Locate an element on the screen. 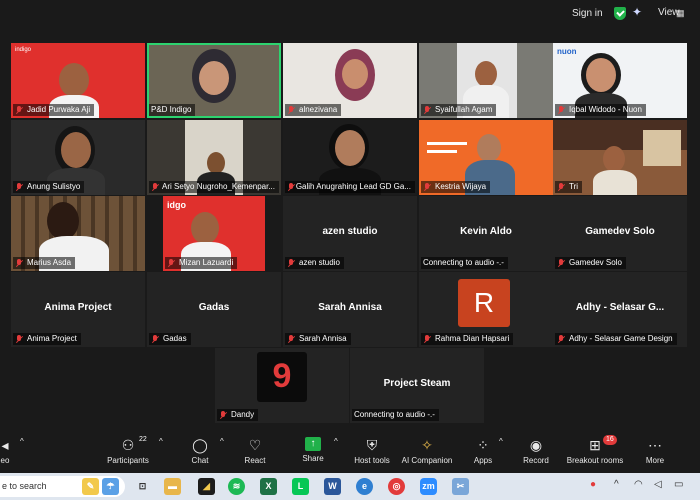  widgets-icon: ✎ is located at coordinates (90, 486).